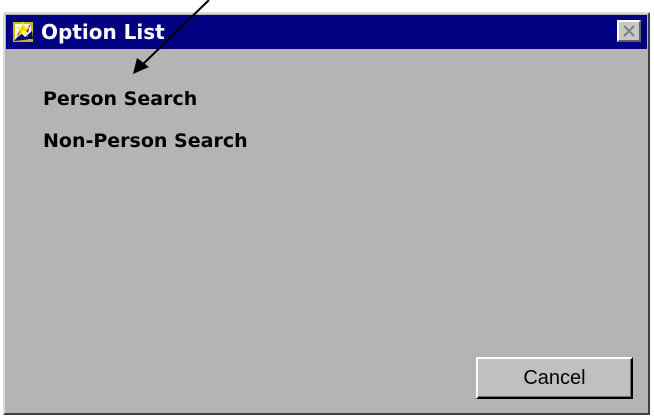 This screenshot has height=418, width=654. I want to click on close-icon, so click(629, 31).